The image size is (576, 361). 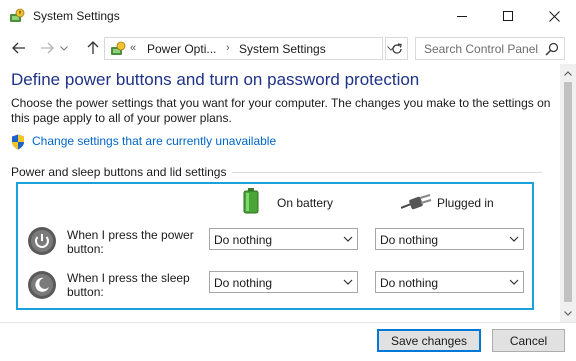 I want to click on search-placeholder: Search Control Panel, so click(x=481, y=49).